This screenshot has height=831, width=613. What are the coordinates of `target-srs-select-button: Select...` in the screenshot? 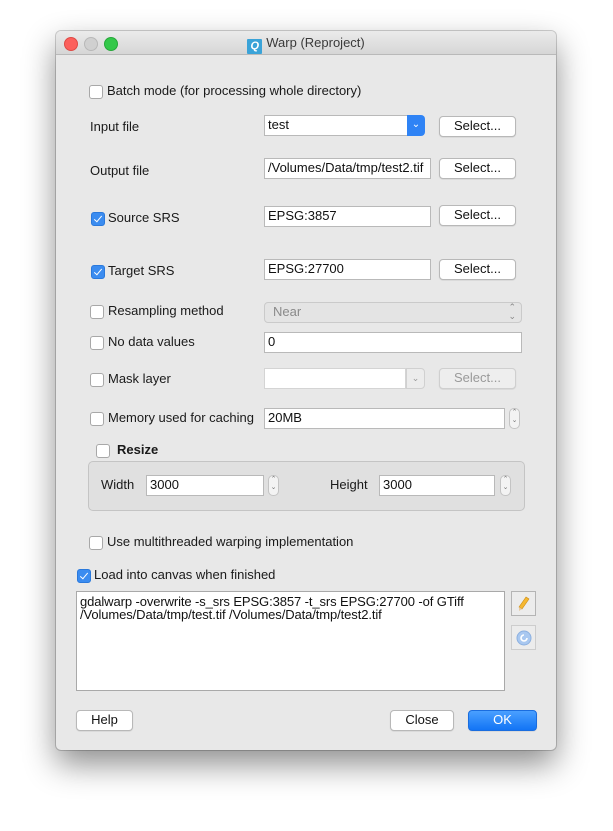 It's located at (477, 269).